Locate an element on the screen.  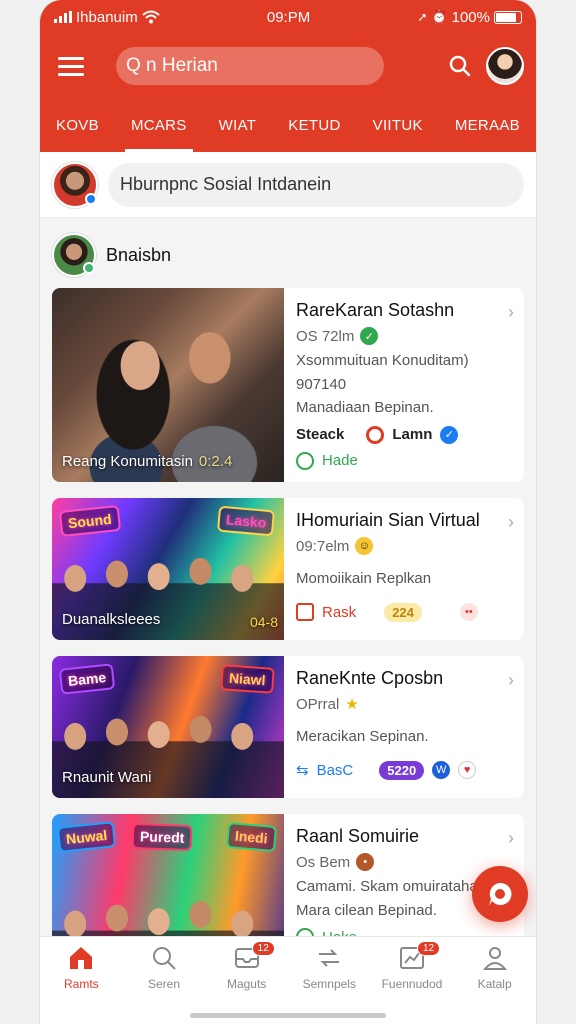
tab-label: VIITUK is located at coordinates (397, 125).